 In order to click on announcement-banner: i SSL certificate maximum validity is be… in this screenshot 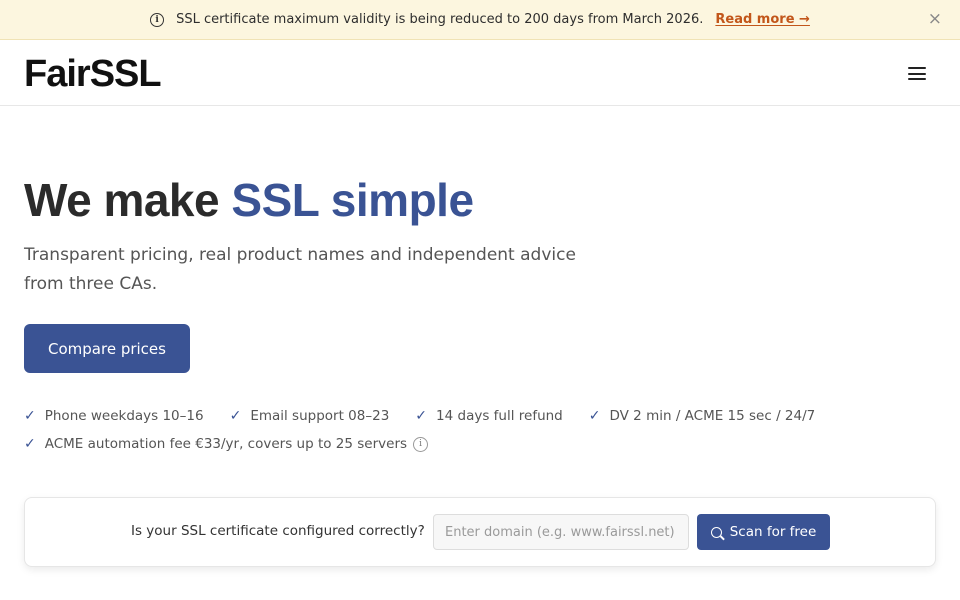, I will do `click(480, 20)`.